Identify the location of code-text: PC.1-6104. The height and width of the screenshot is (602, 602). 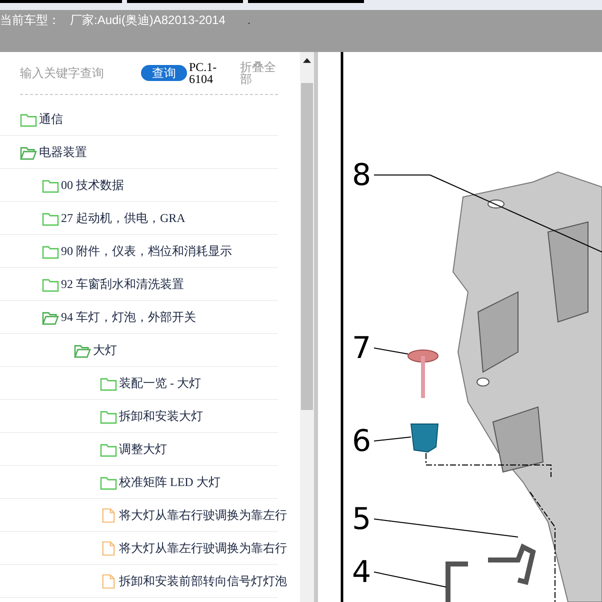
(203, 73).